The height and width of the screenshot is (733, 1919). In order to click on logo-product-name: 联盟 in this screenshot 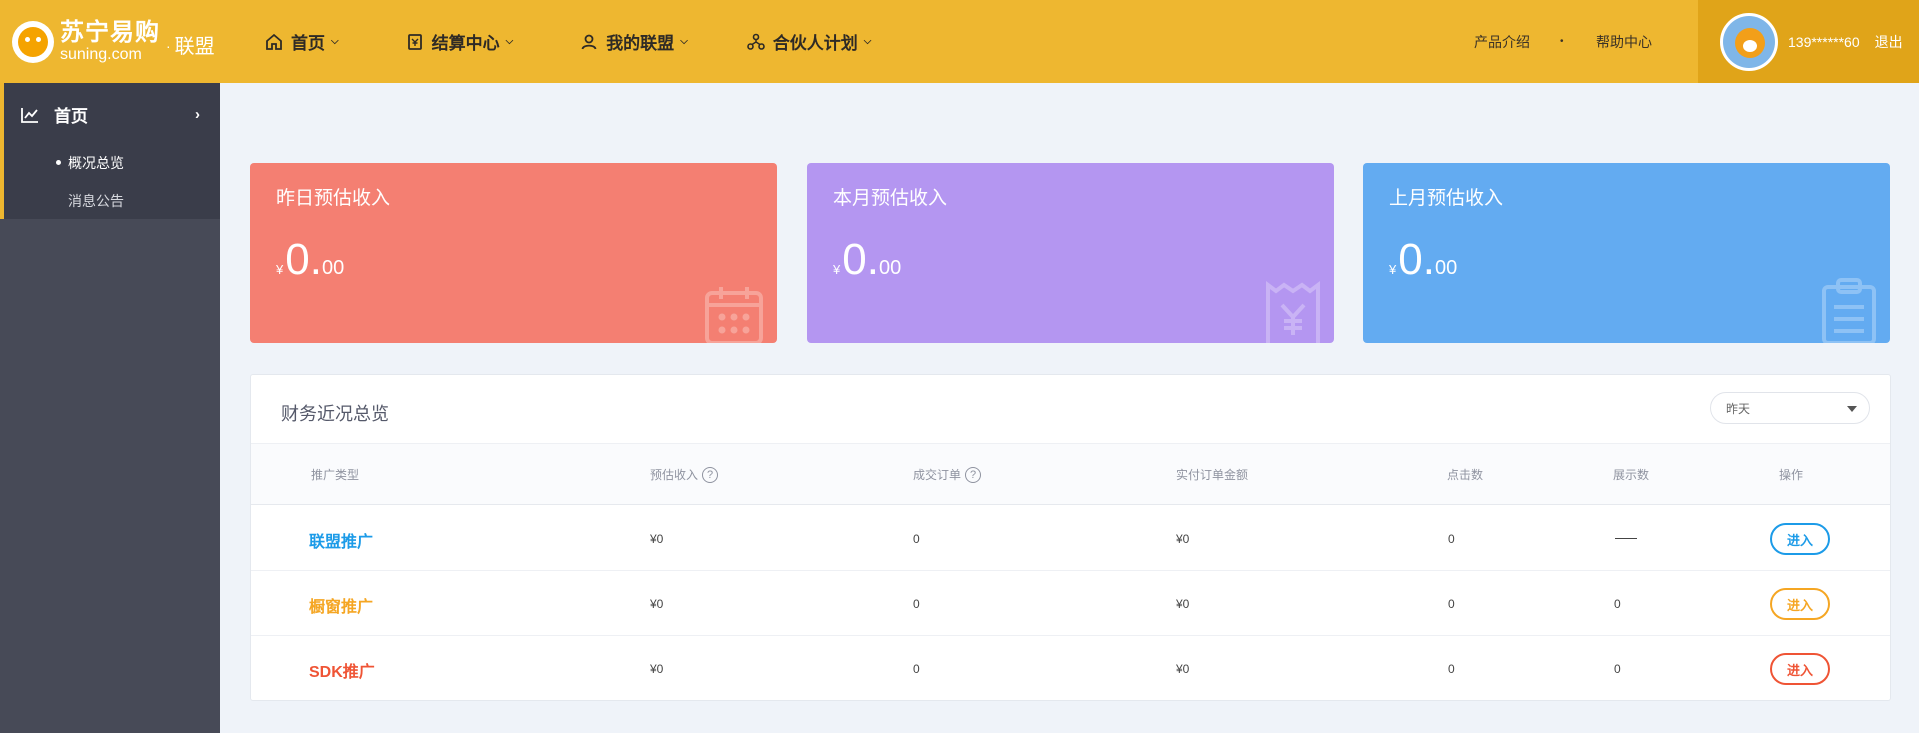, I will do `click(194, 47)`.